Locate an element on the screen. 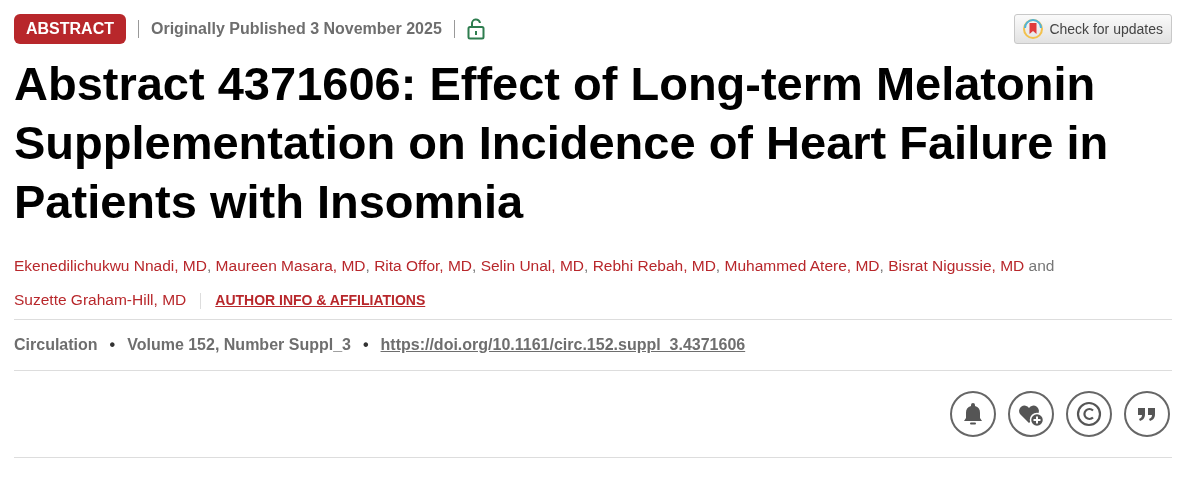  publication-date: Originally Published 3 November 2025 is located at coordinates (296, 29).